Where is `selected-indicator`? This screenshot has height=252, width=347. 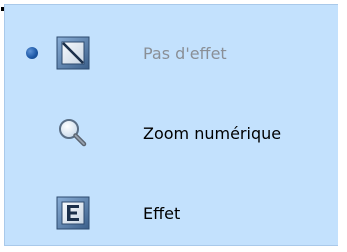 selected-indicator is located at coordinates (32, 53).